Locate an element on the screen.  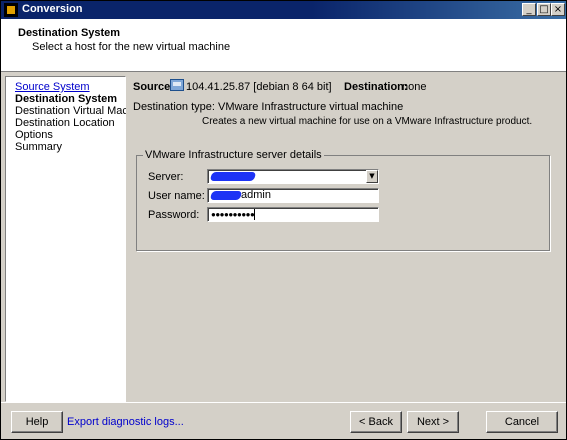
group-title: VMware Infrastructure server details is located at coordinates (233, 155).